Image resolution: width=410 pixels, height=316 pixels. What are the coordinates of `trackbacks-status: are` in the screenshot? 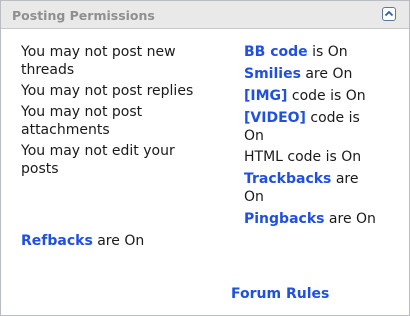 It's located at (345, 179).